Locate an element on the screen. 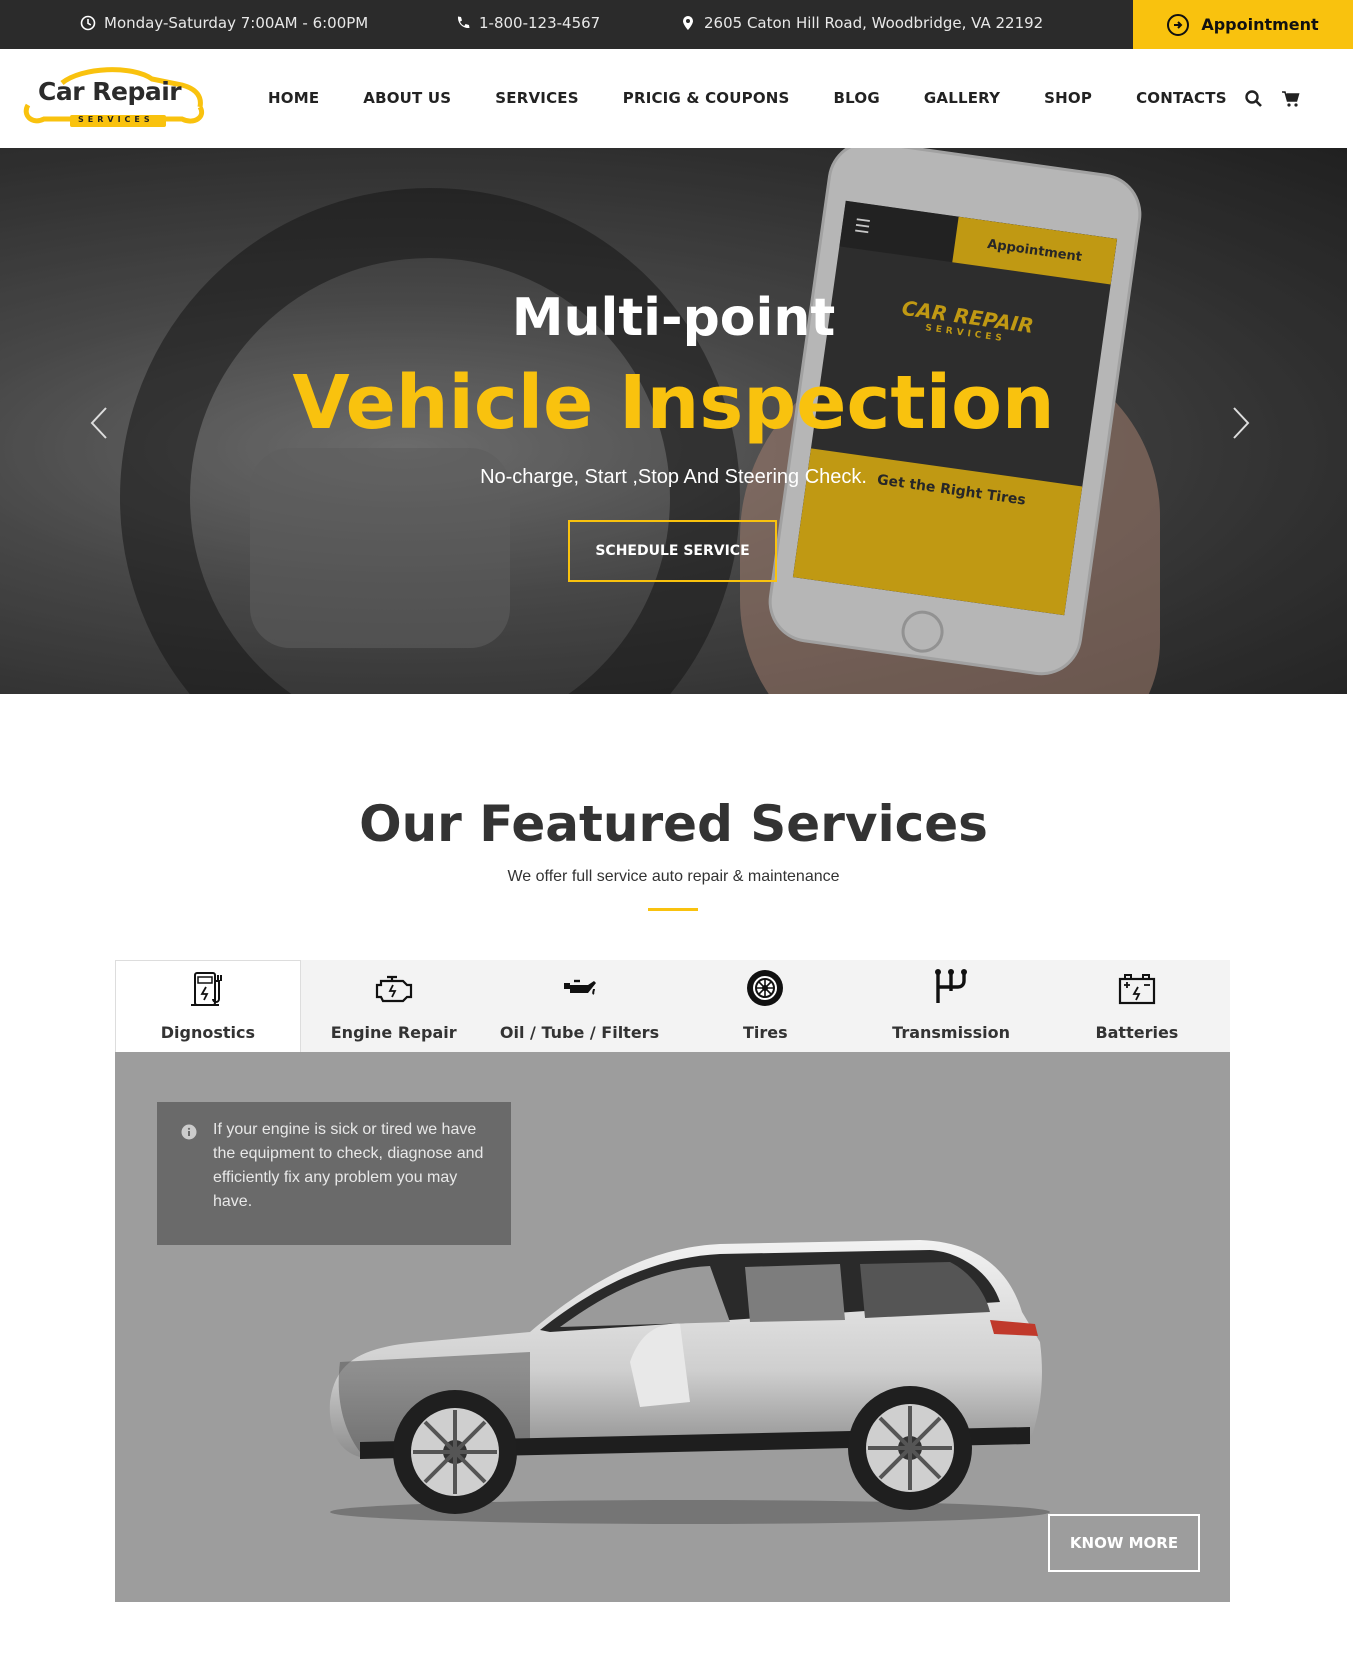  phone-icon is located at coordinates (463, 22).